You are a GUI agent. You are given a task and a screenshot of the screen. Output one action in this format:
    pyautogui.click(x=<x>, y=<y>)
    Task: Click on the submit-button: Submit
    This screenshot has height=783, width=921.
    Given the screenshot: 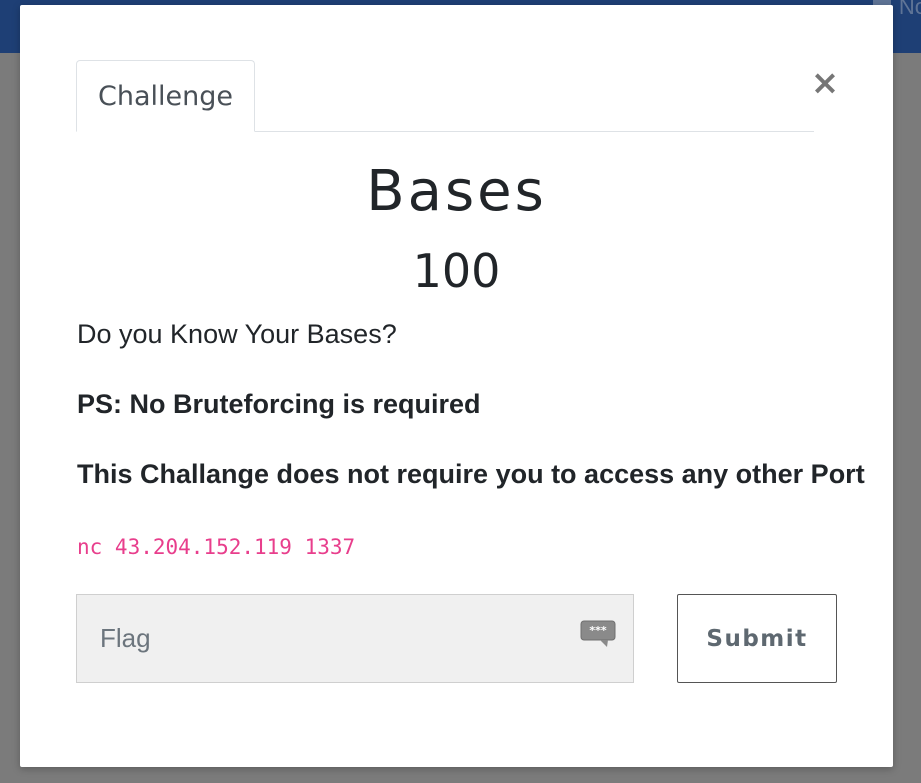 What is the action you would take?
    pyautogui.click(x=757, y=638)
    